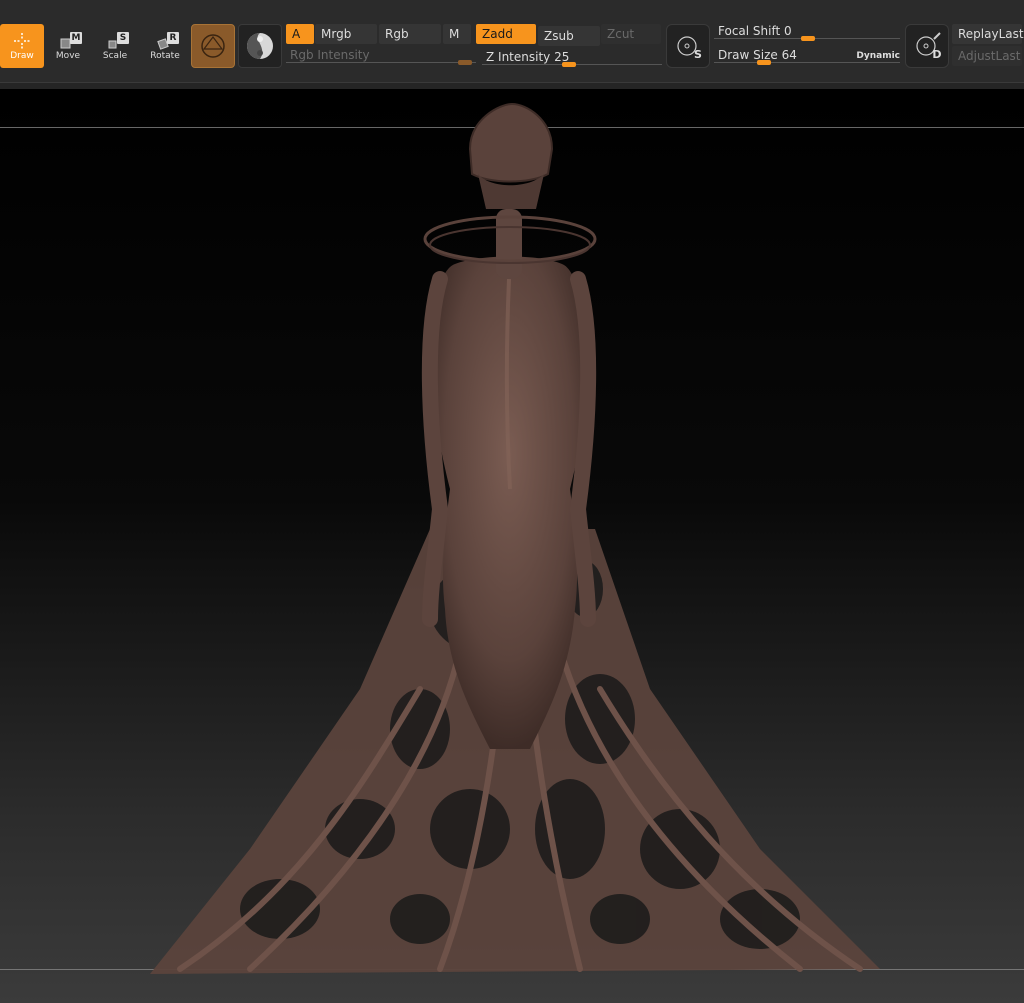  Describe the element at coordinates (381, 56) in the screenshot. I see `rgb-intensity-slider: Rgb Intensity` at that location.